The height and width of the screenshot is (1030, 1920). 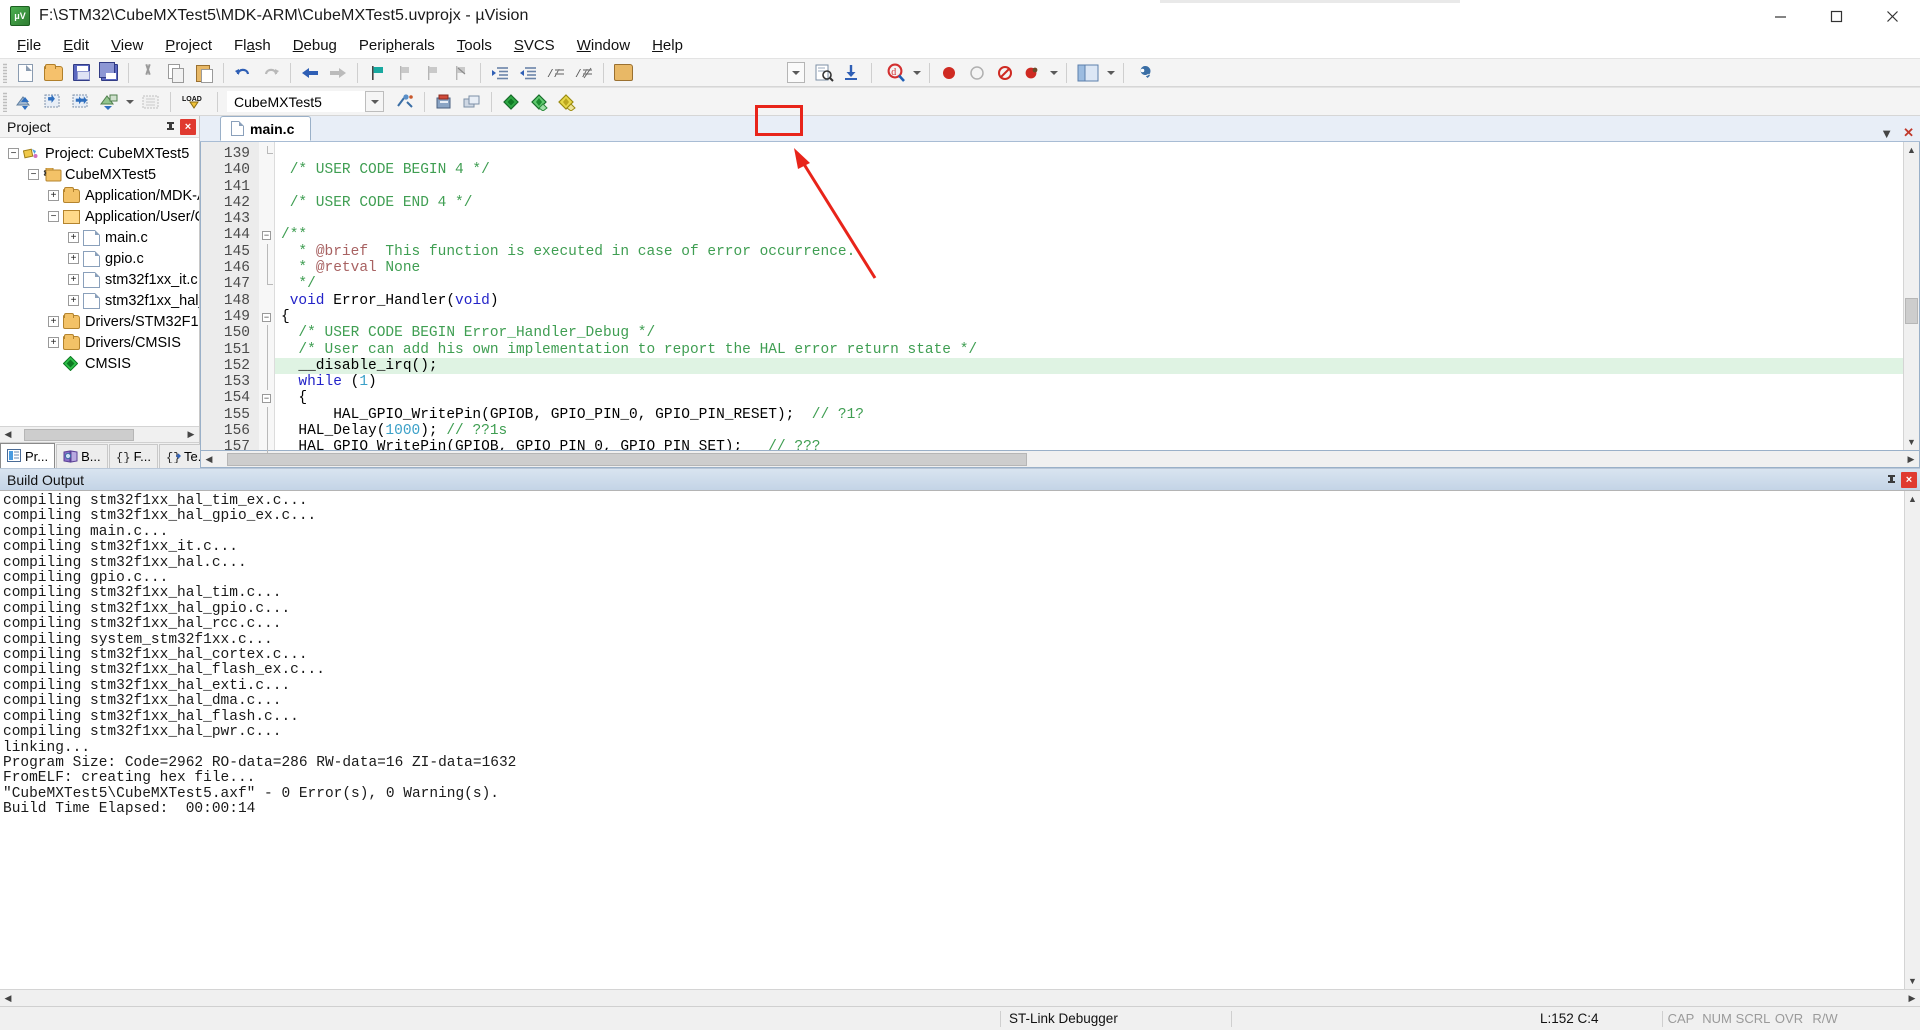 What do you see at coordinates (1005, 73) in the screenshot?
I see `kill-all-breakpoints-icon` at bounding box center [1005, 73].